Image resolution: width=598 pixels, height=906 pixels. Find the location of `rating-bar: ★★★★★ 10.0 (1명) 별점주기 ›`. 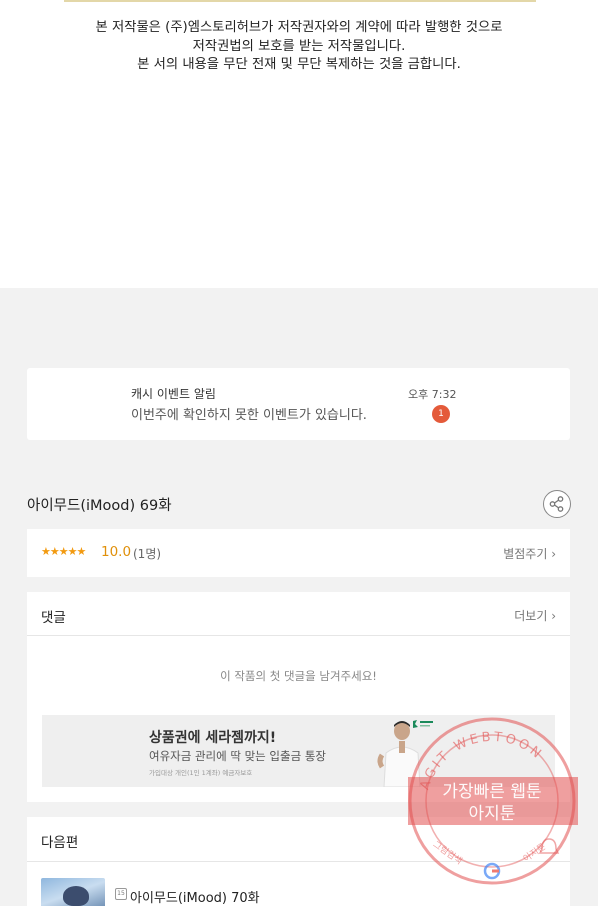

rating-bar: ★★★★★ 10.0 (1명) 별점주기 › is located at coordinates (298, 553).